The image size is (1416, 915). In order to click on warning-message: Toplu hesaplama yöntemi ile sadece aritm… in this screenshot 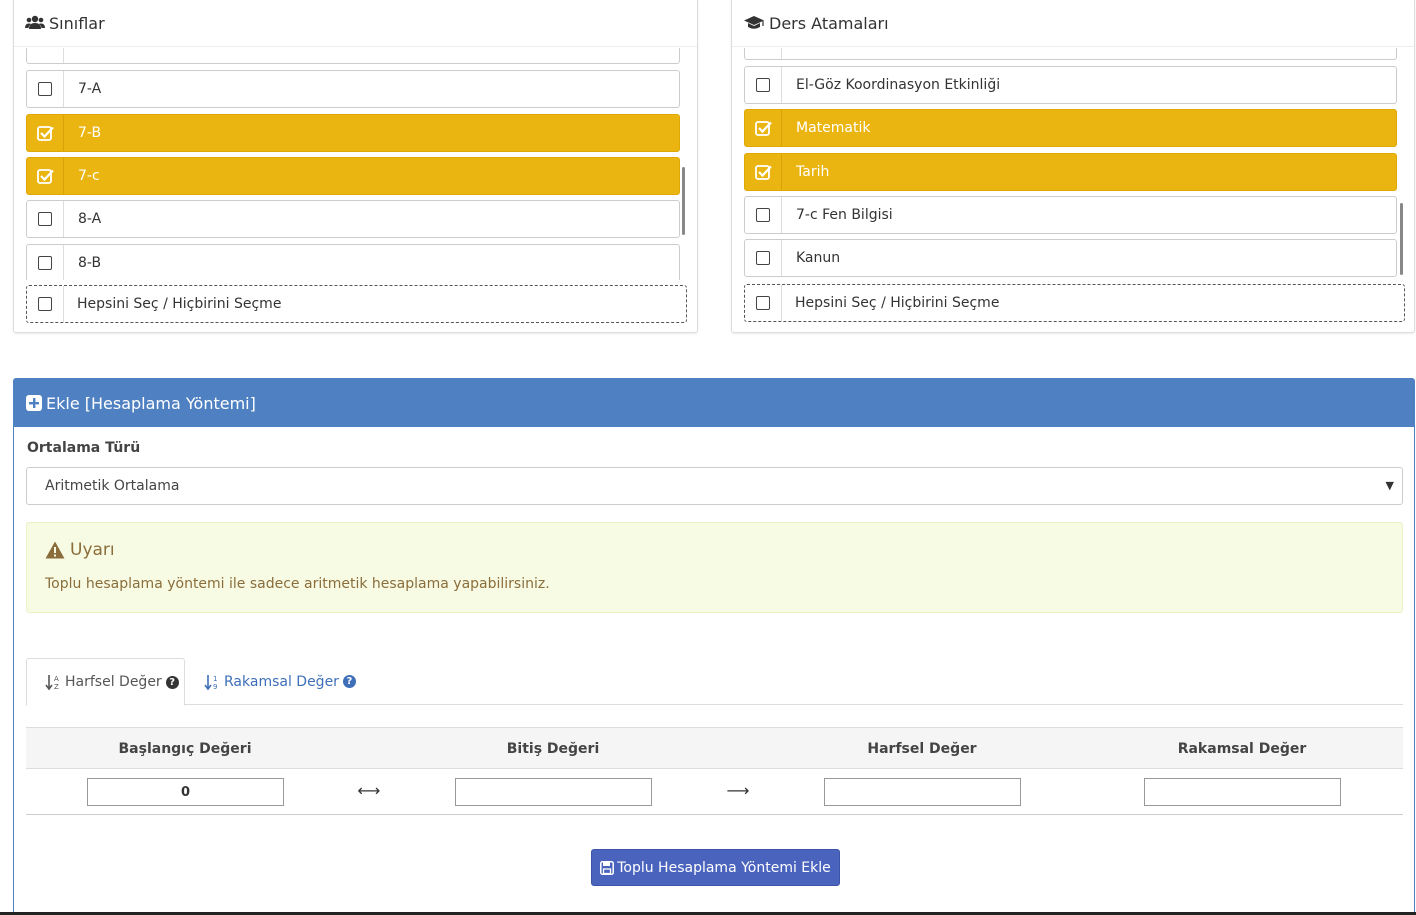, I will do `click(297, 584)`.